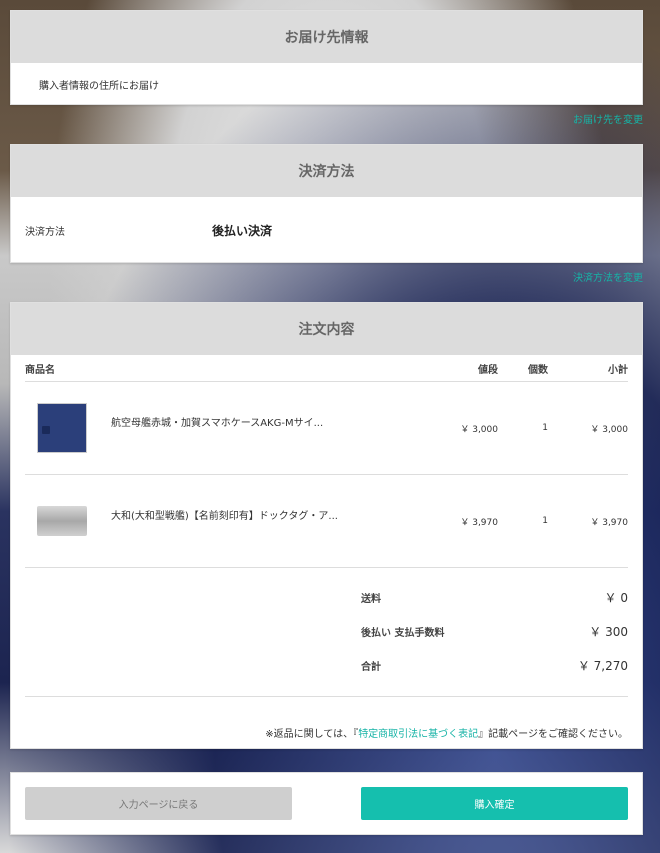  What do you see at coordinates (488, 370) in the screenshot?
I see `header-price: 値段` at bounding box center [488, 370].